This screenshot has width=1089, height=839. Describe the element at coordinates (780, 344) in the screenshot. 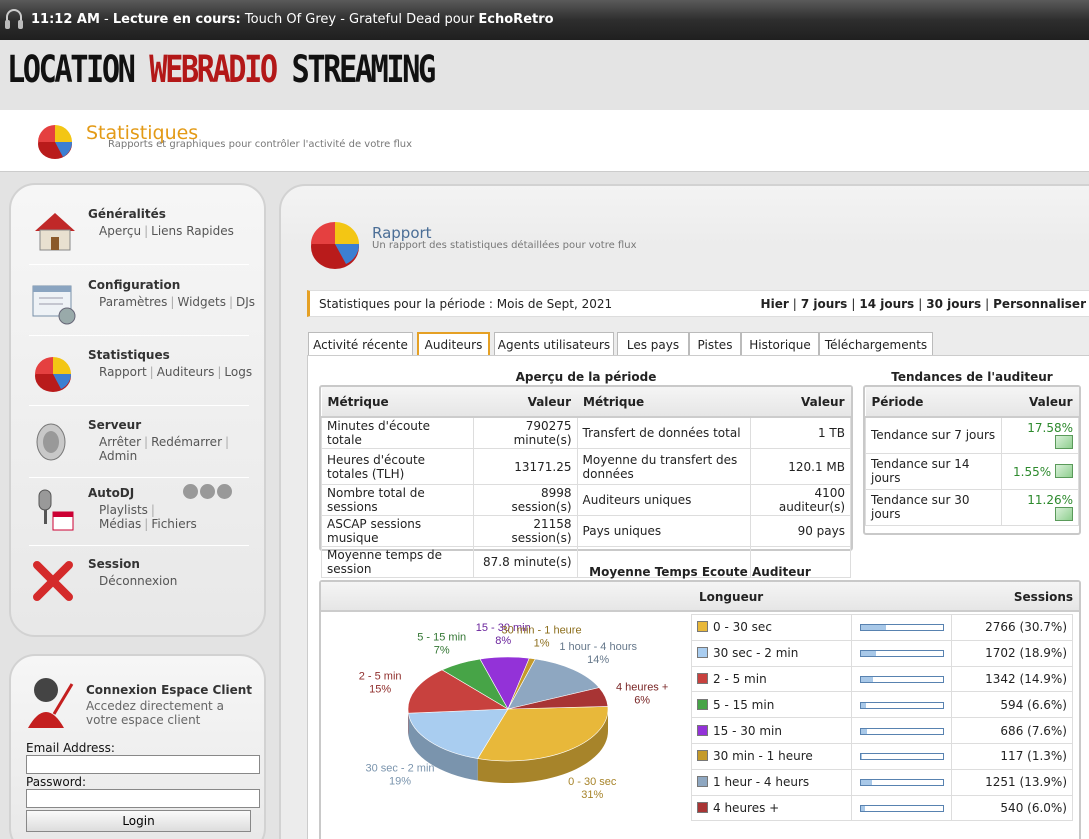

I see `tab-historique: Historique` at that location.